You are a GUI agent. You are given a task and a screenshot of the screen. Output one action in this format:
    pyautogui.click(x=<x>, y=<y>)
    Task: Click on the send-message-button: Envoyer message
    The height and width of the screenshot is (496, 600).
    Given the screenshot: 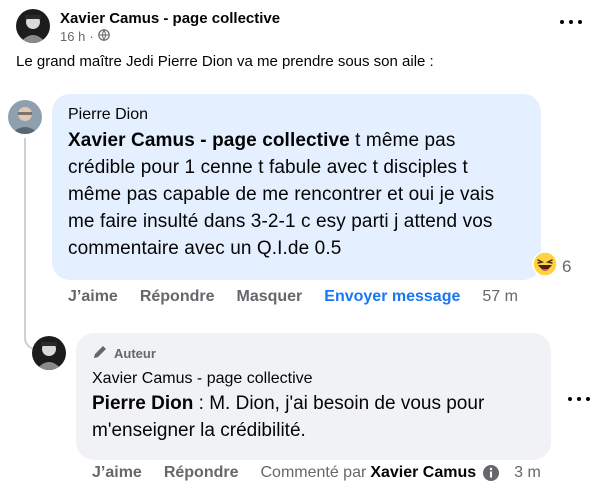 What is the action you would take?
    pyautogui.click(x=392, y=297)
    